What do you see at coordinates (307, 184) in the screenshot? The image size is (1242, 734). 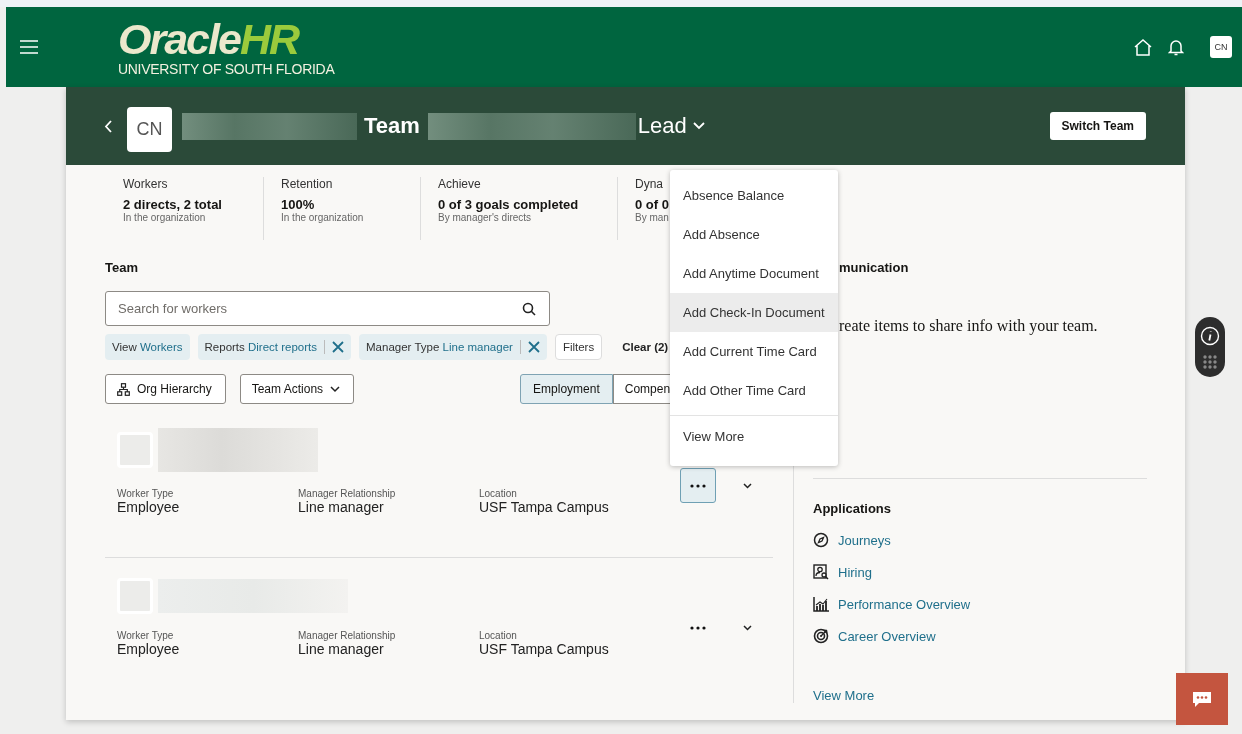 I see `stat-label: Retention` at bounding box center [307, 184].